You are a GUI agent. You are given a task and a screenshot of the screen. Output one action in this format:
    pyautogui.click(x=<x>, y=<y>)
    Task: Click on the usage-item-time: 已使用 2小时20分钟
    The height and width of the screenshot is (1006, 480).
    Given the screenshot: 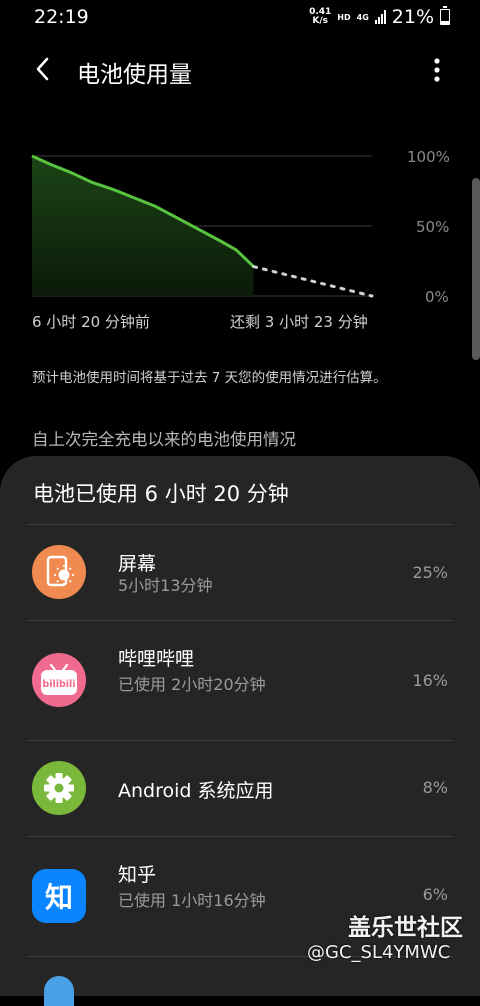 What is the action you would take?
    pyautogui.click(x=192, y=684)
    